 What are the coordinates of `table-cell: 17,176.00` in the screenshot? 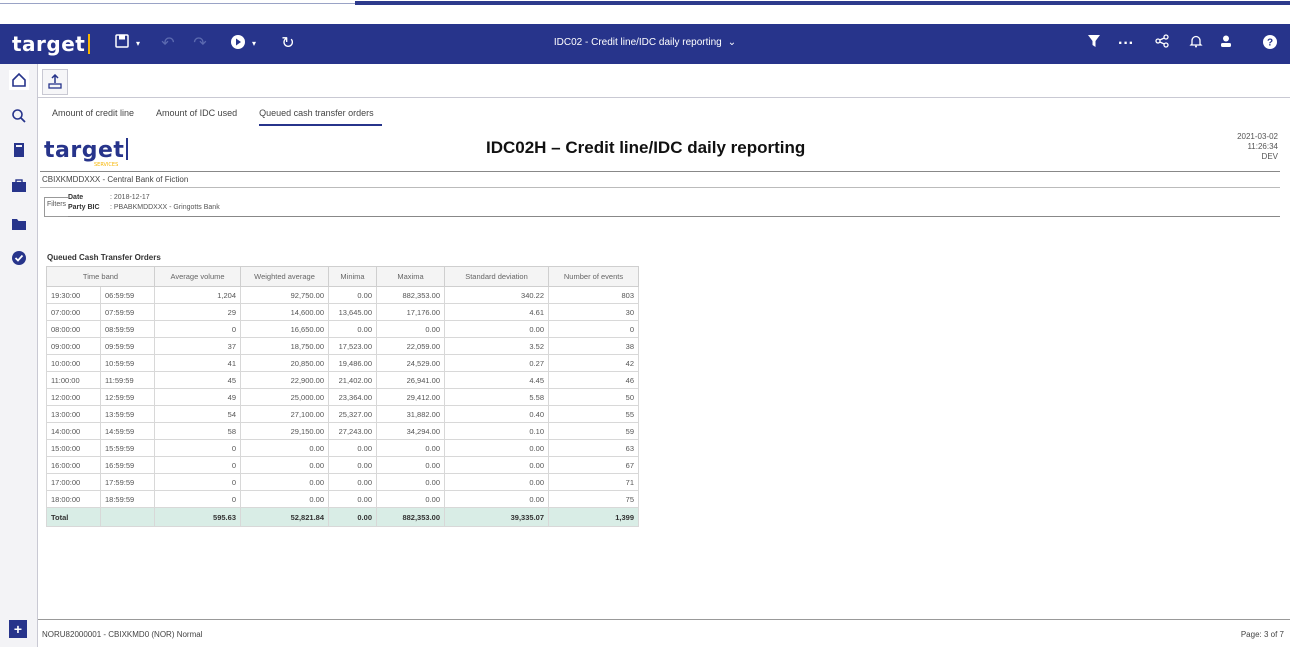 It's located at (410, 312).